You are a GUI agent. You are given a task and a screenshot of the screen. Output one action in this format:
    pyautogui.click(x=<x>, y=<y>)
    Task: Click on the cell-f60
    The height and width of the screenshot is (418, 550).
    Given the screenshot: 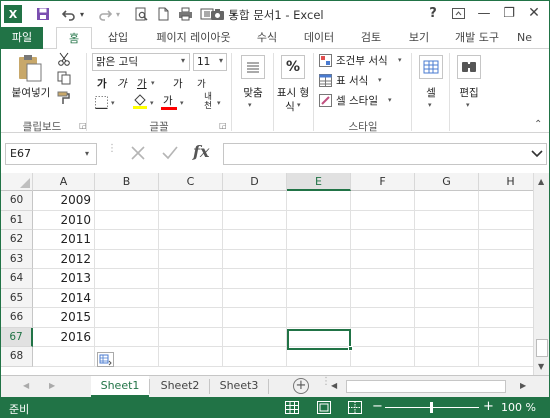 What is the action you would take?
    pyautogui.click(x=383, y=201)
    